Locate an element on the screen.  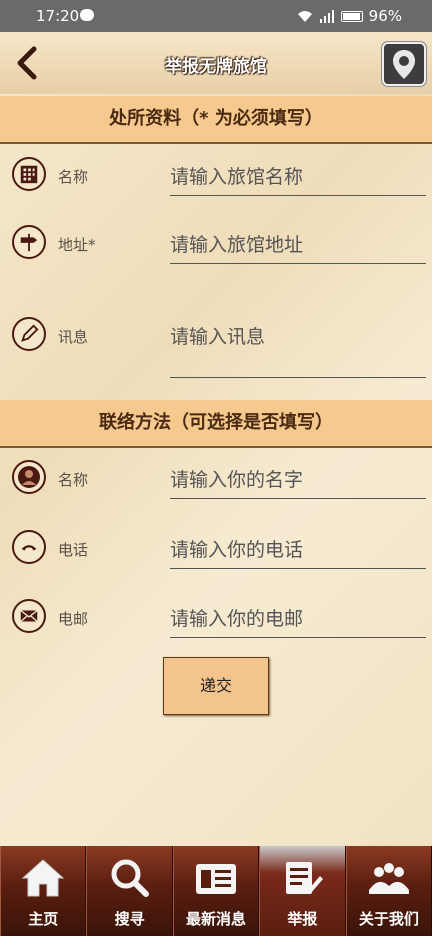
phone-label: 电话 is located at coordinates (73, 550).